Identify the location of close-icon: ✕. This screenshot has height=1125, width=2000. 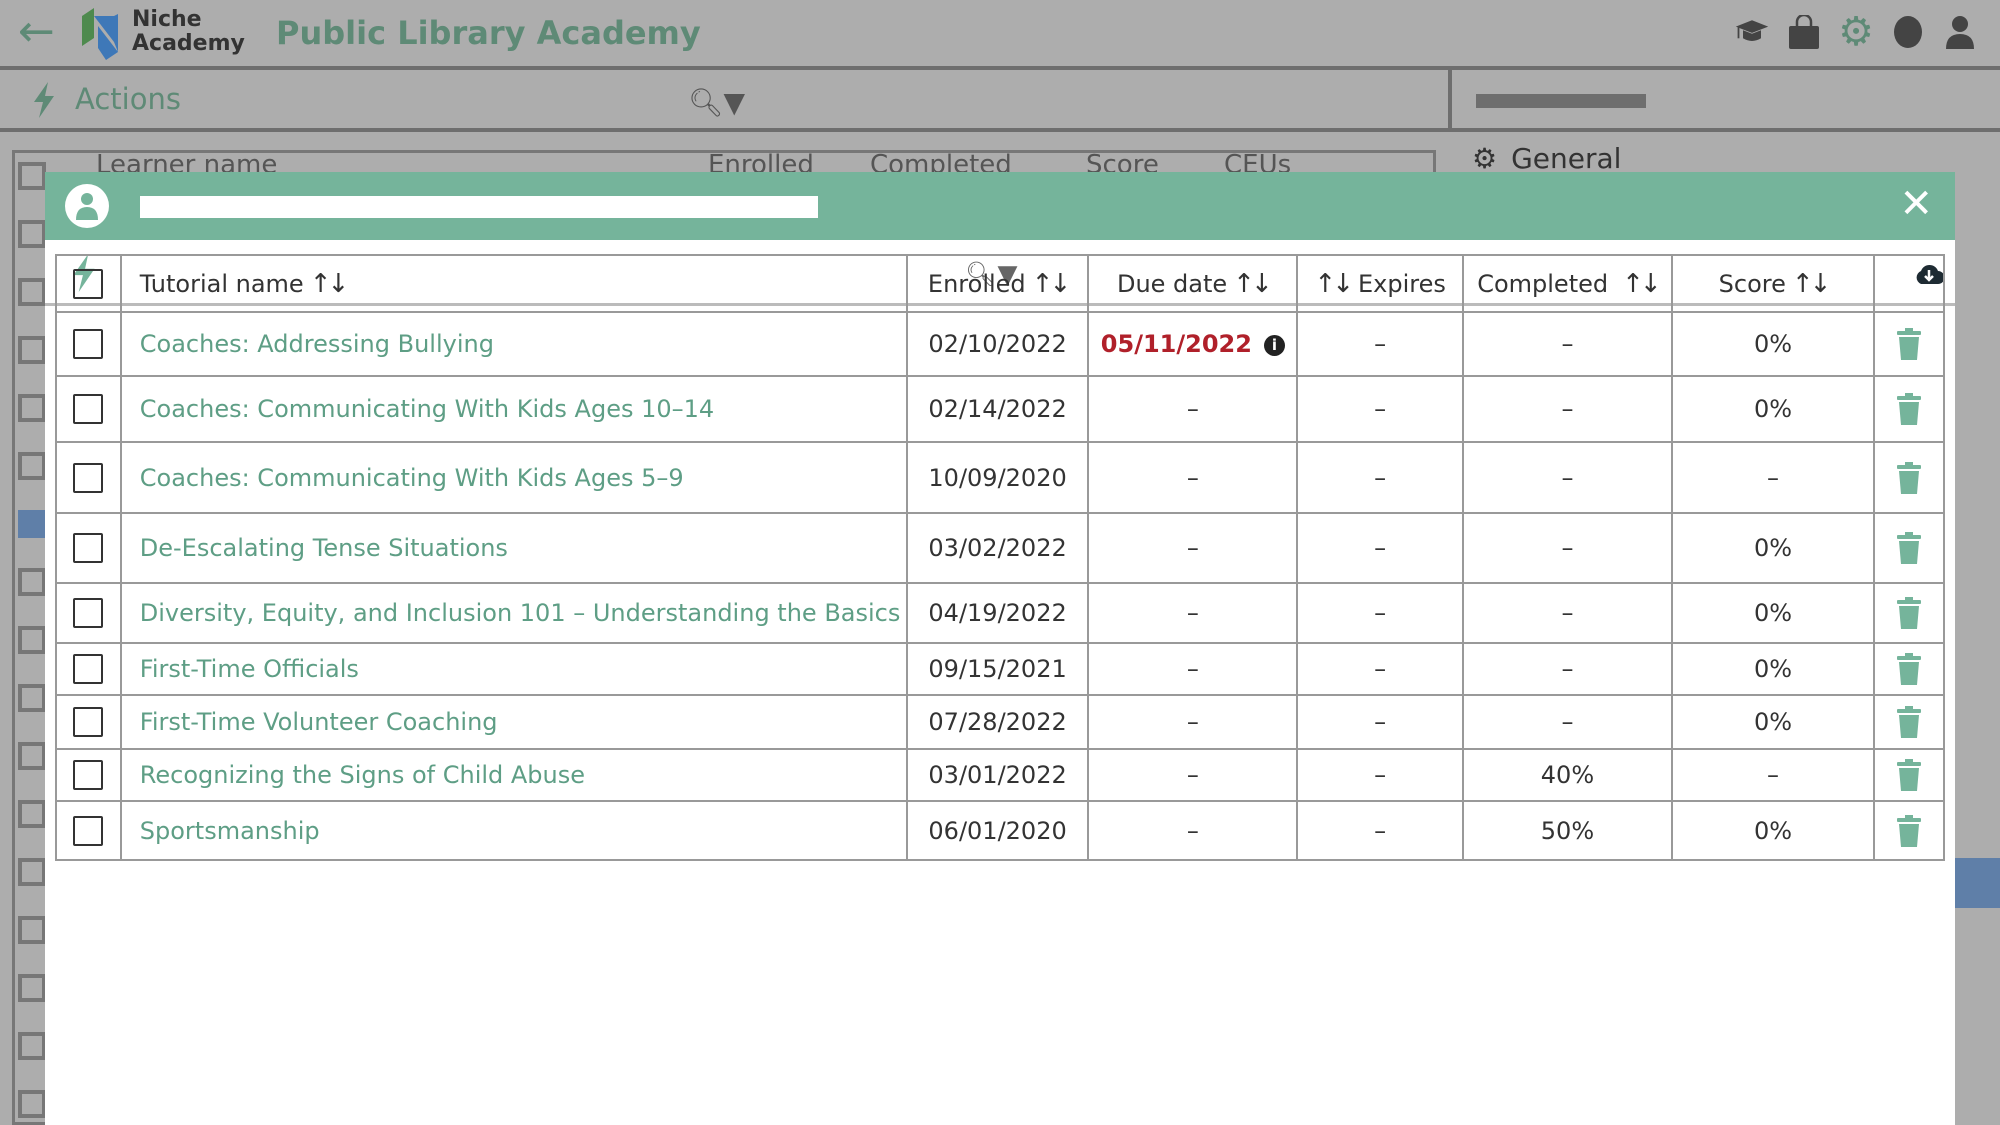
(1916, 204).